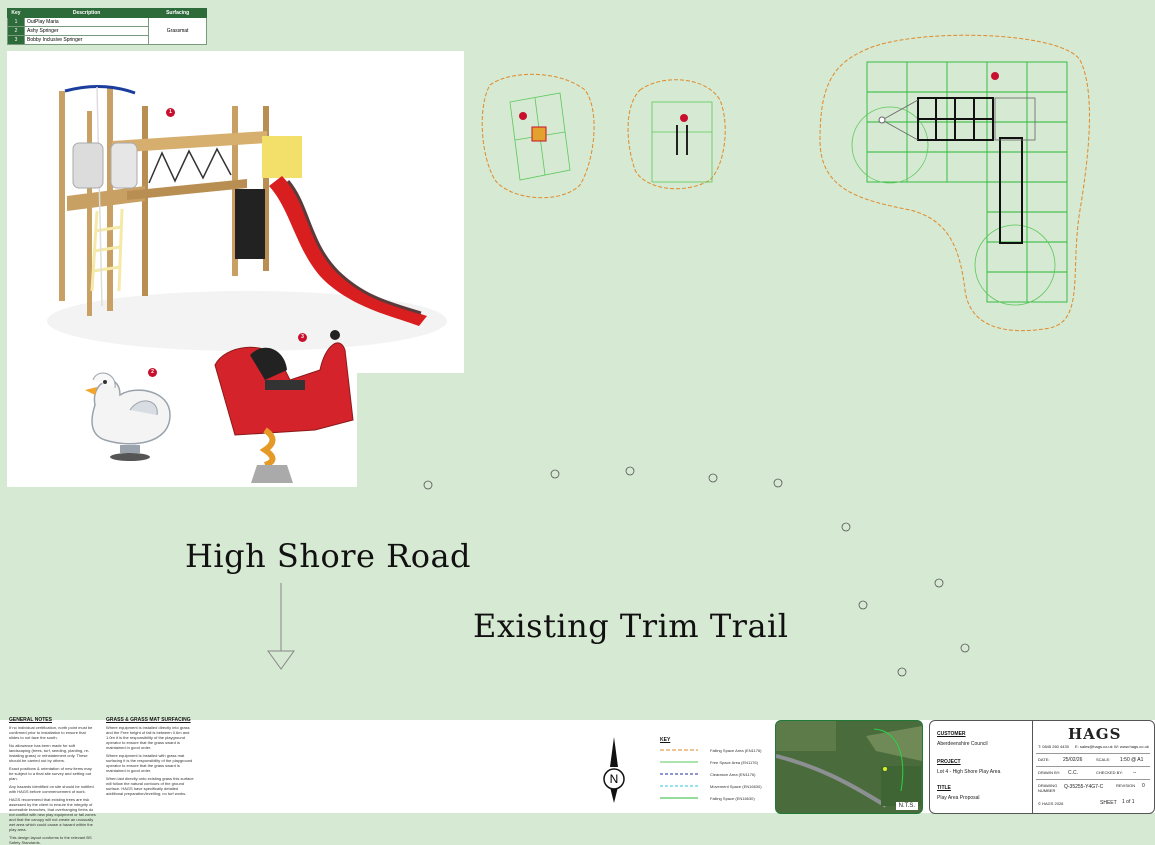 The height and width of the screenshot is (845, 1155). Describe the element at coordinates (1143, 786) in the screenshot. I see `revision-value: 0` at that location.